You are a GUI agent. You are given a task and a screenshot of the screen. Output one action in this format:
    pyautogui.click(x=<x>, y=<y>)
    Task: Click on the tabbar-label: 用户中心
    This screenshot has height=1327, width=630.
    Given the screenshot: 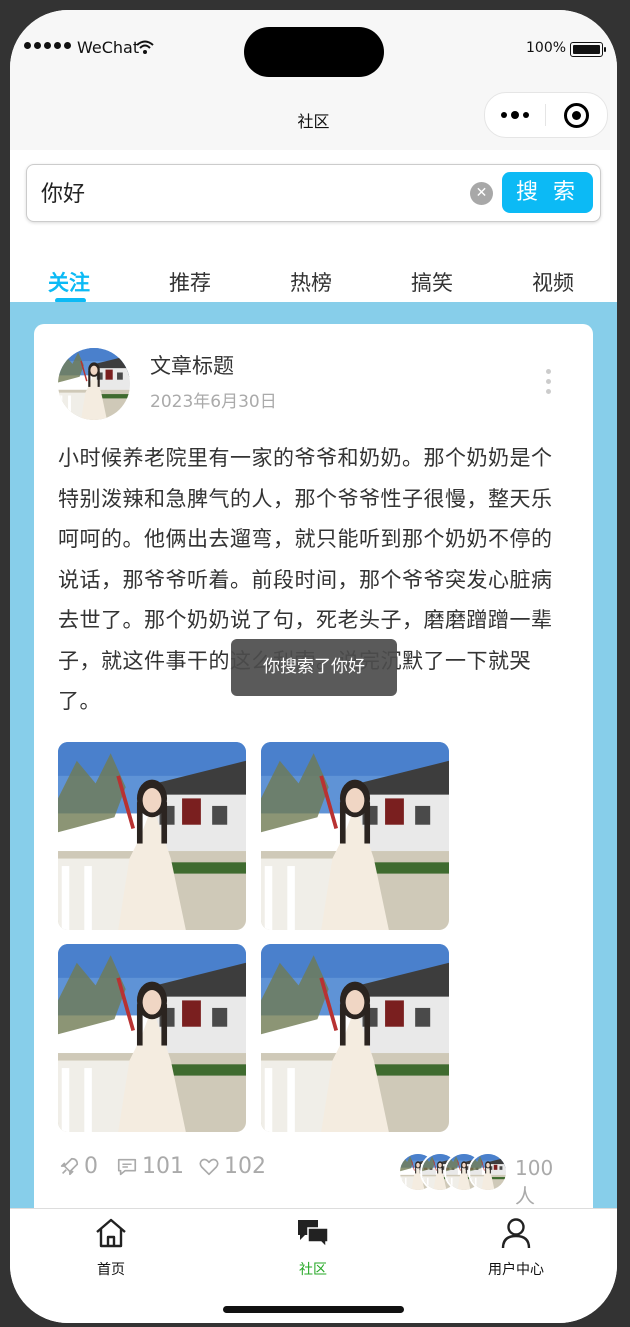 What is the action you would take?
    pyautogui.click(x=516, y=1270)
    